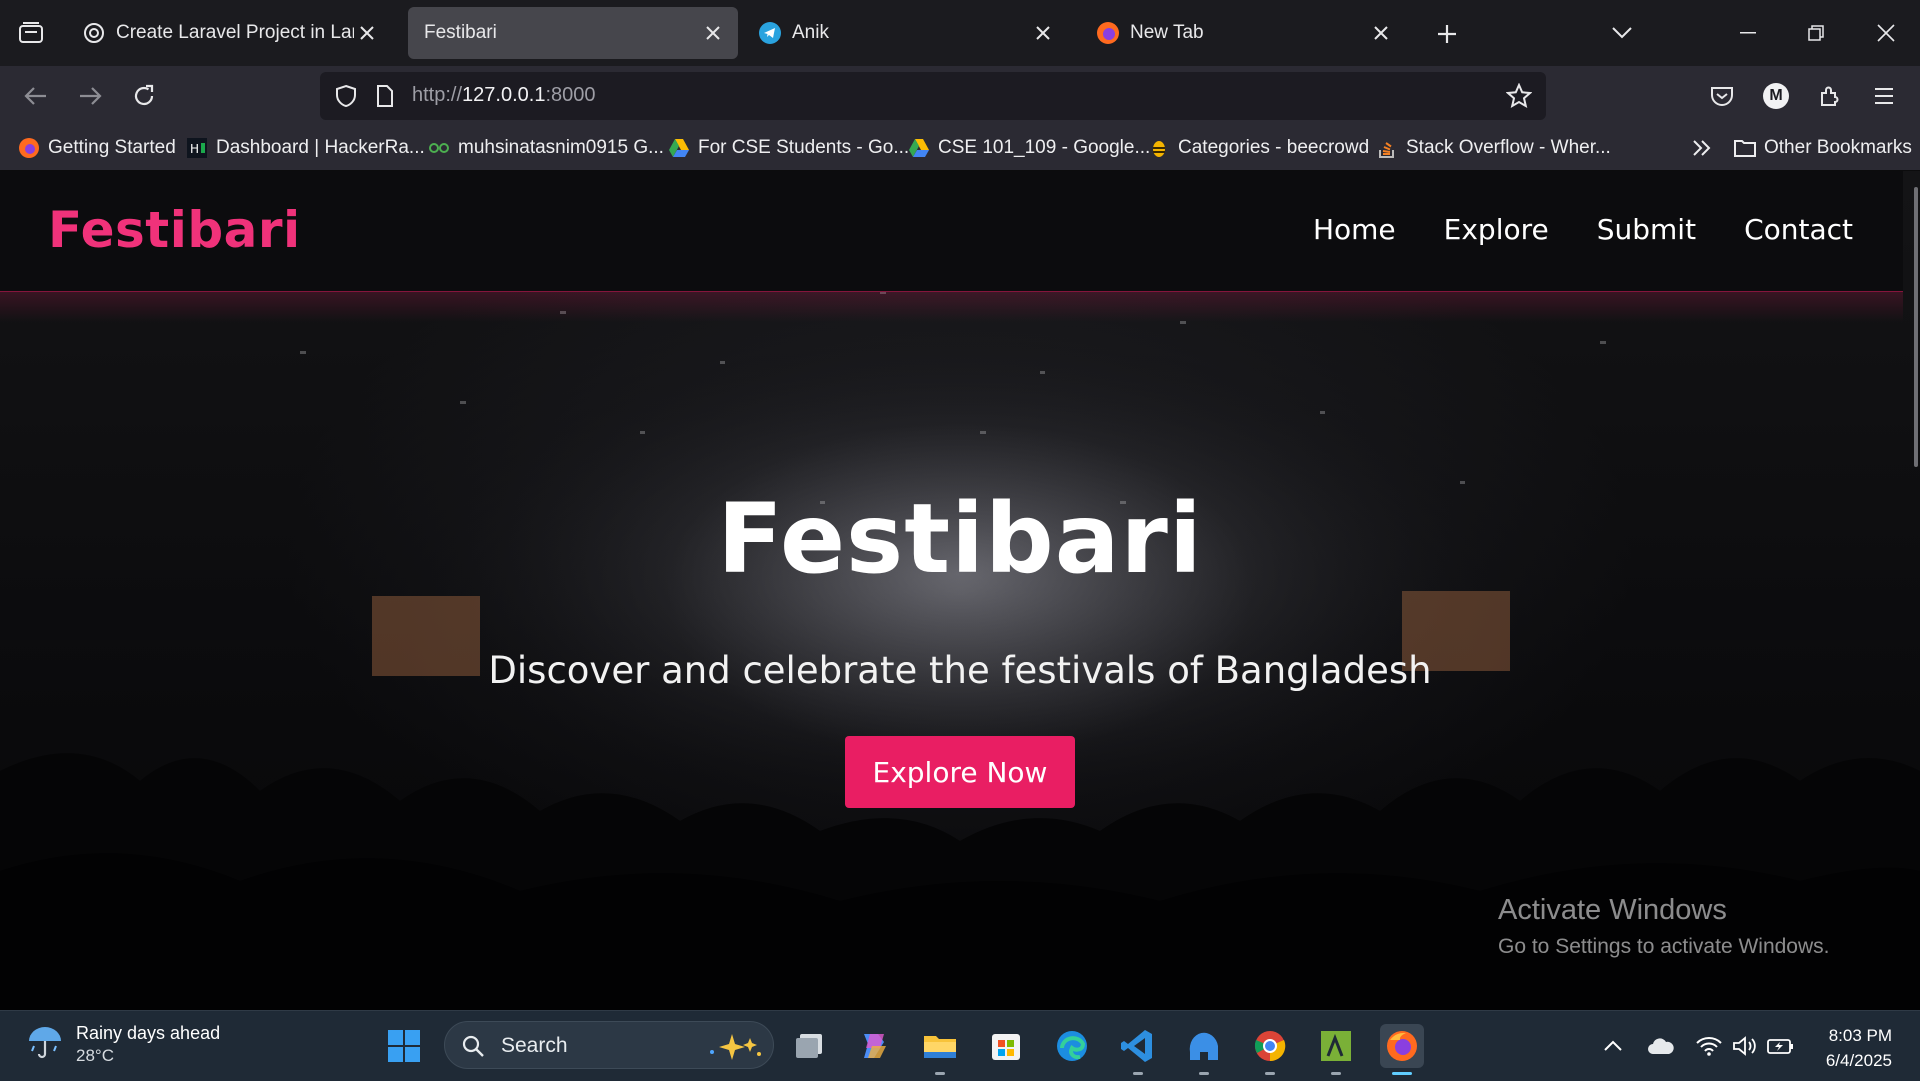 The height and width of the screenshot is (1081, 1920). What do you see at coordinates (1884, 96) in the screenshot?
I see `menu-icon` at bounding box center [1884, 96].